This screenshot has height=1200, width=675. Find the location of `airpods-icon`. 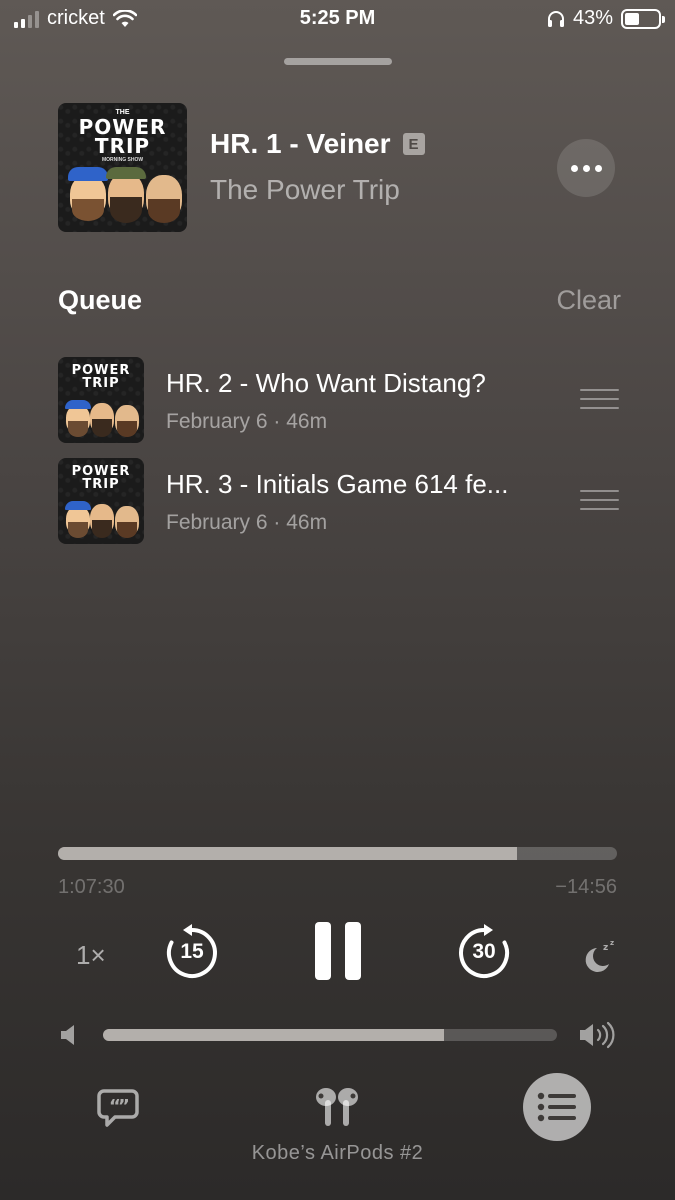

airpods-icon is located at coordinates (337, 1107).